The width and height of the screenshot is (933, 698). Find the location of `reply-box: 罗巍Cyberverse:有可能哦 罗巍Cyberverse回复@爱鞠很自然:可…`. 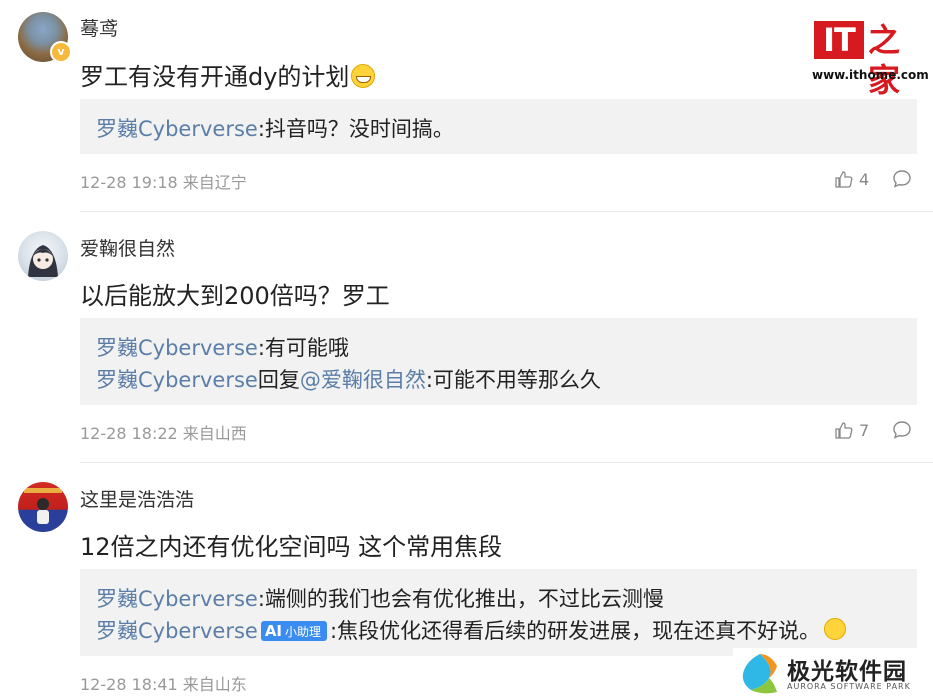

reply-box: 罗巍Cyberverse:有可能哦 罗巍Cyberverse回复@爱鞠很自然:可… is located at coordinates (498, 361).